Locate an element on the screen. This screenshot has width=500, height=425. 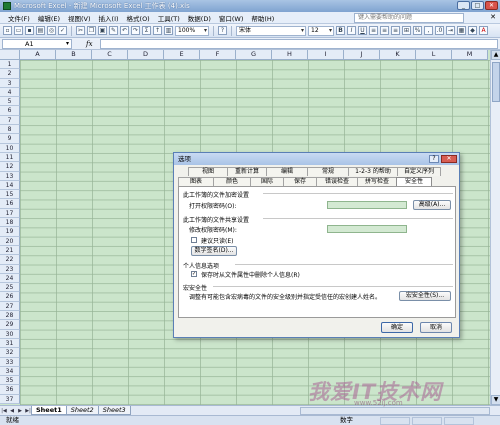
tab-custom-lists: 自定义序列 is located at coordinates (419, 171).